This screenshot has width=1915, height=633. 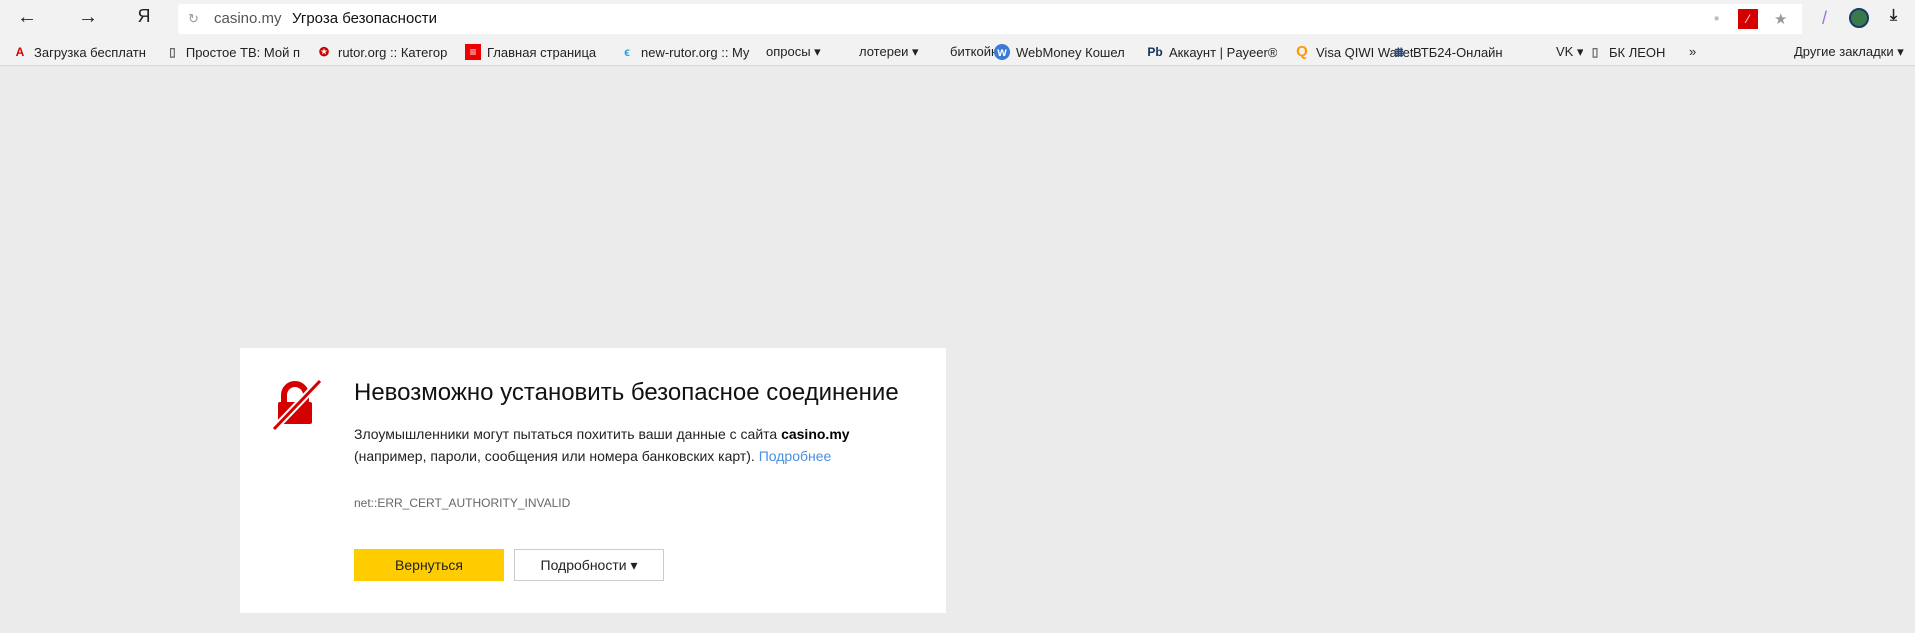 I want to click on site-icon: ≡, so click(x=473, y=52).